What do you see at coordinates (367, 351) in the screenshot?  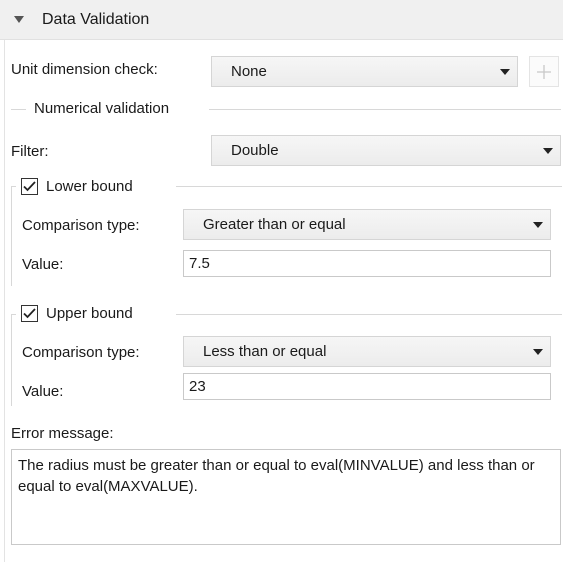 I see `upper-comparison-select: Less than or equal` at bounding box center [367, 351].